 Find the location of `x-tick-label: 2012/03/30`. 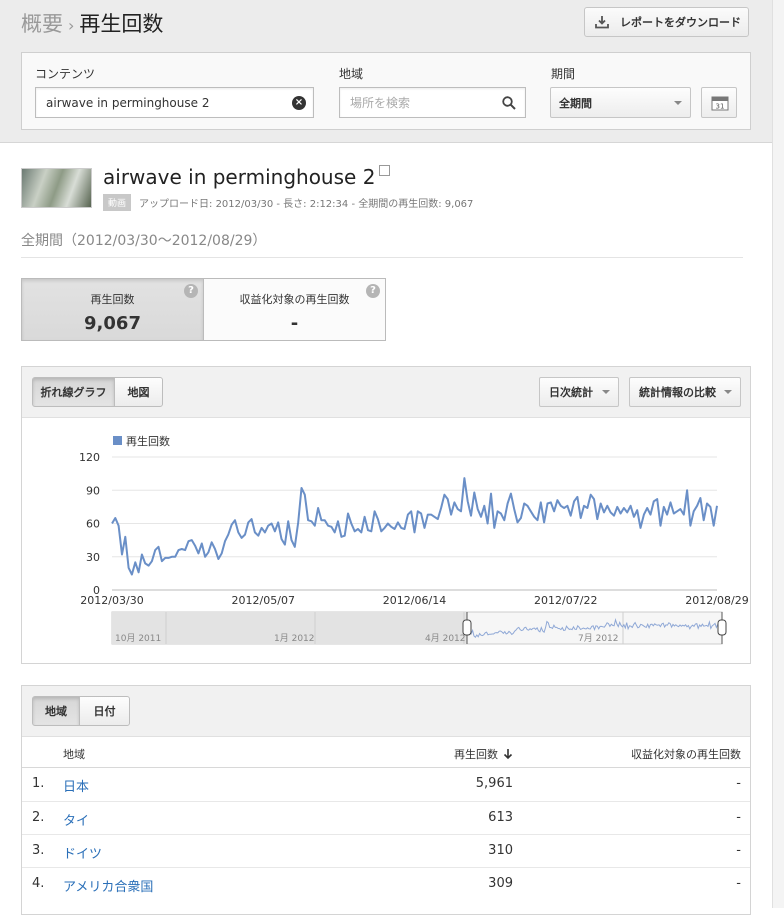

x-tick-label: 2012/03/30 is located at coordinates (111, 600).